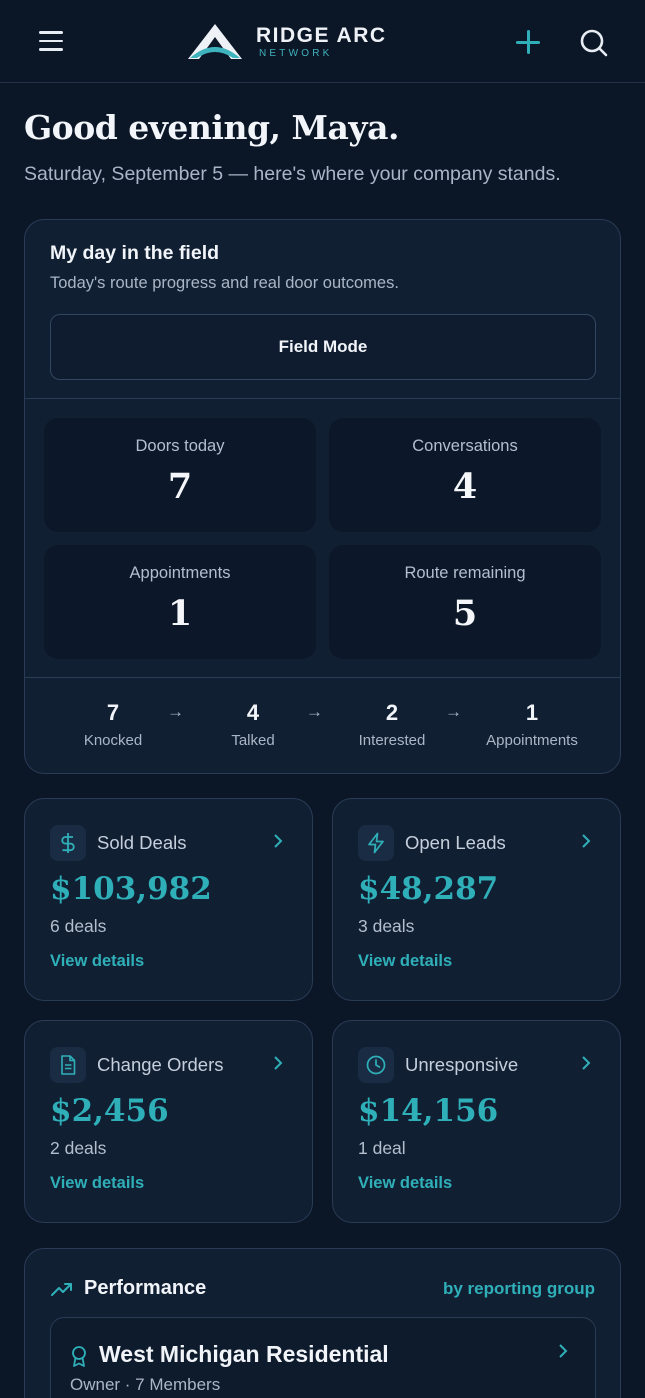  What do you see at coordinates (376, 843) in the screenshot?
I see `lightning-icon` at bounding box center [376, 843].